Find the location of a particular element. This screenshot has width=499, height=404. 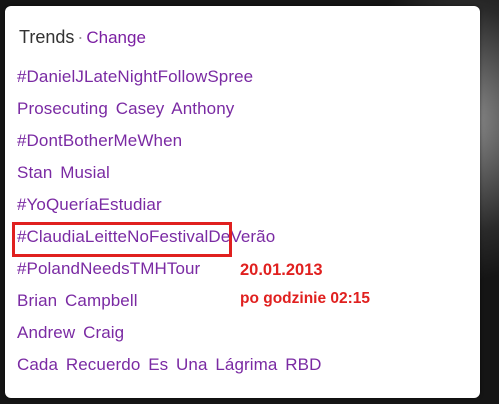

annotation-time: po godzinie 02:15 is located at coordinates (305, 298).